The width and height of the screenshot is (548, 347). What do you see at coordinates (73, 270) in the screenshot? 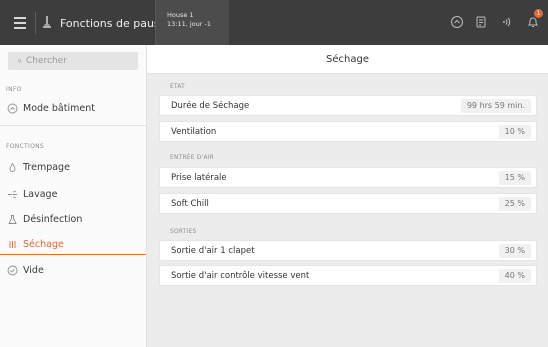
I see `sidebar-item-vide: Vide` at bounding box center [73, 270].